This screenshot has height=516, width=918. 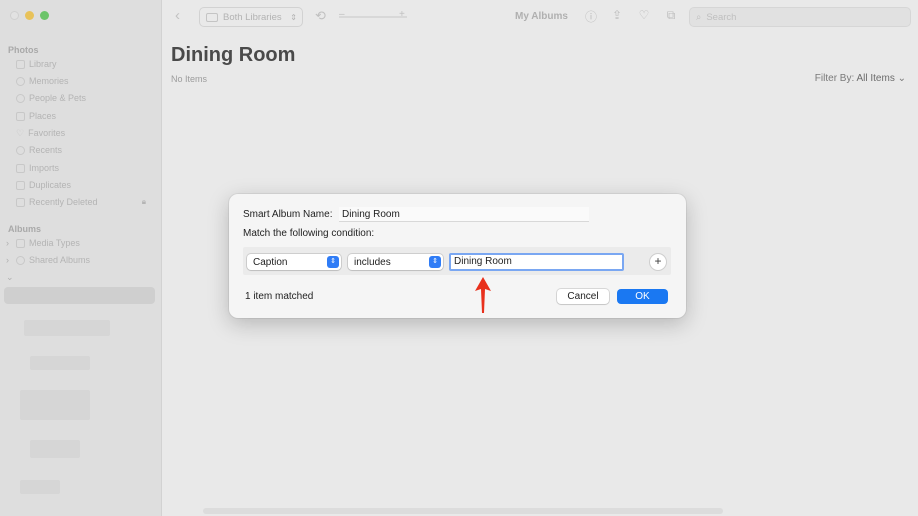 I want to click on condition-text-input: Dining Room, so click(x=536, y=262).